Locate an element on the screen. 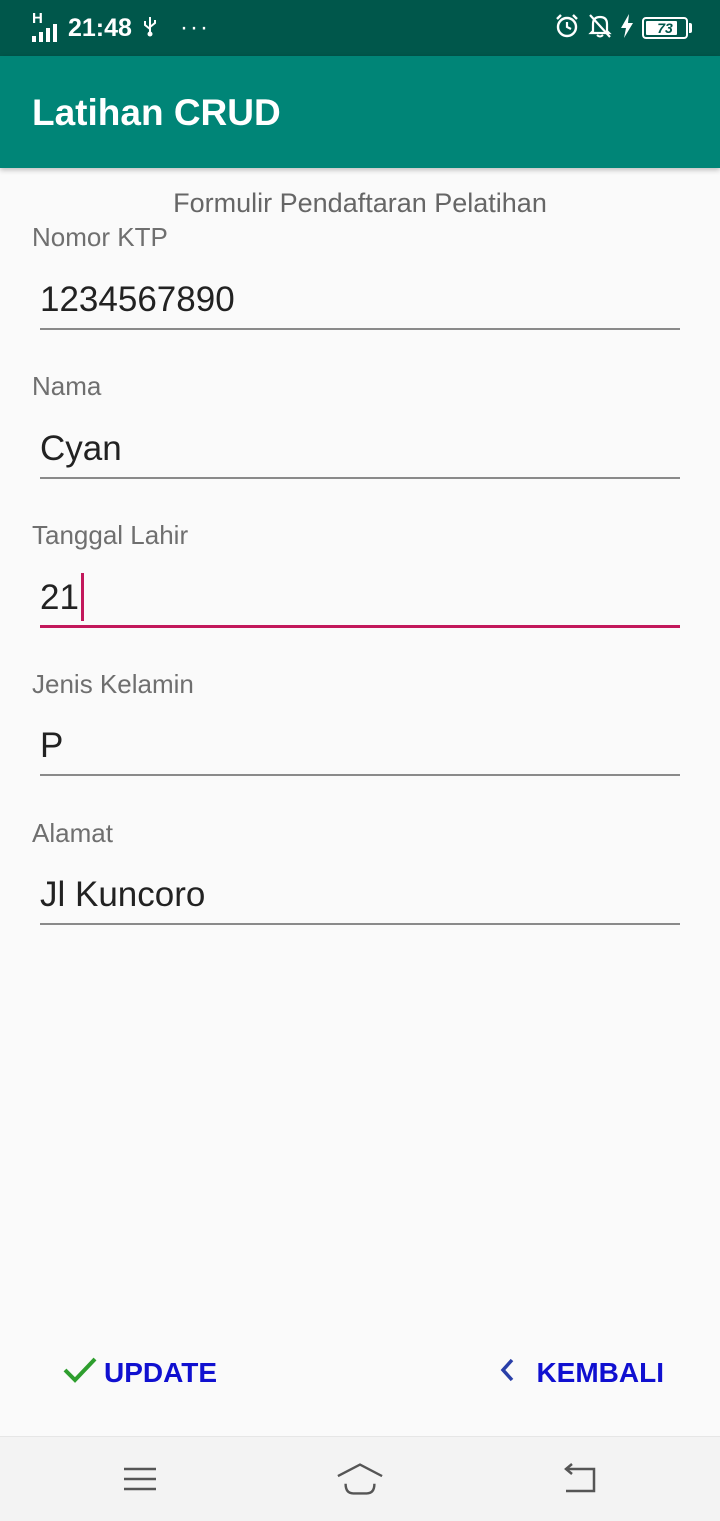  text-cursor is located at coordinates (82, 596).